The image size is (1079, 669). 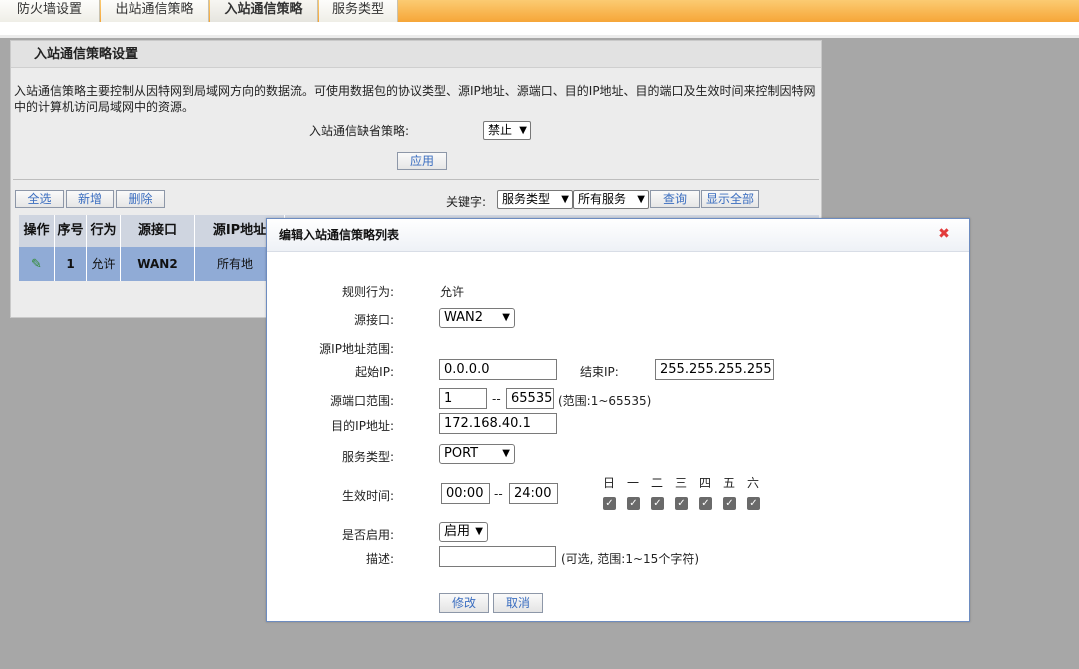 What do you see at coordinates (675, 199) in the screenshot?
I see `search-button: 查询` at bounding box center [675, 199].